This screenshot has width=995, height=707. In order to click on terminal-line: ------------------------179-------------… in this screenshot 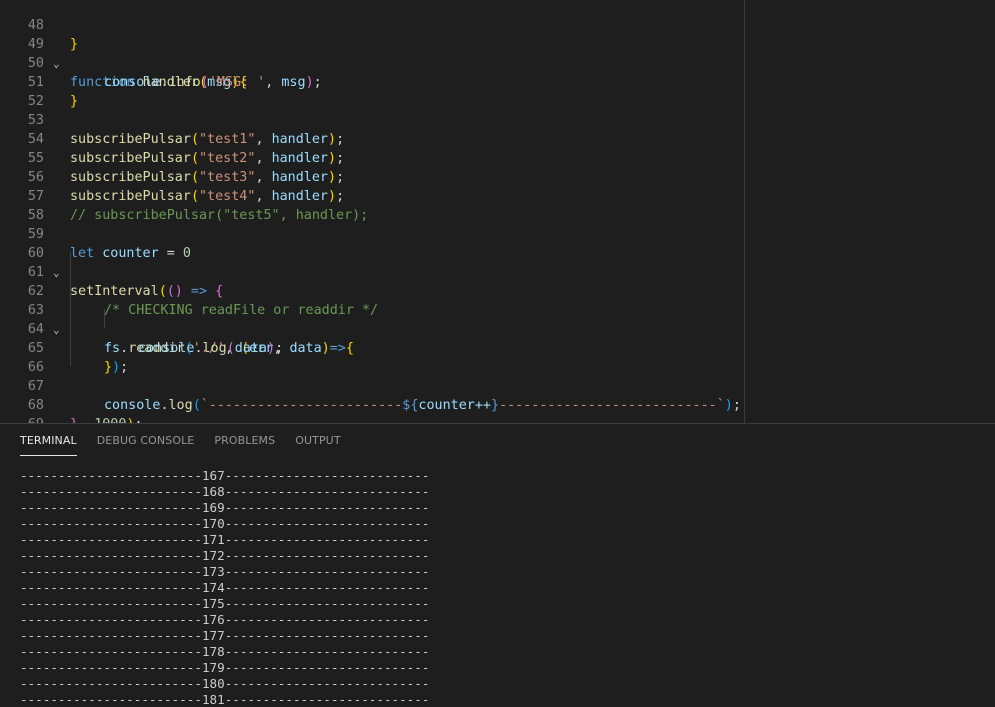, I will do `click(225, 667)`.